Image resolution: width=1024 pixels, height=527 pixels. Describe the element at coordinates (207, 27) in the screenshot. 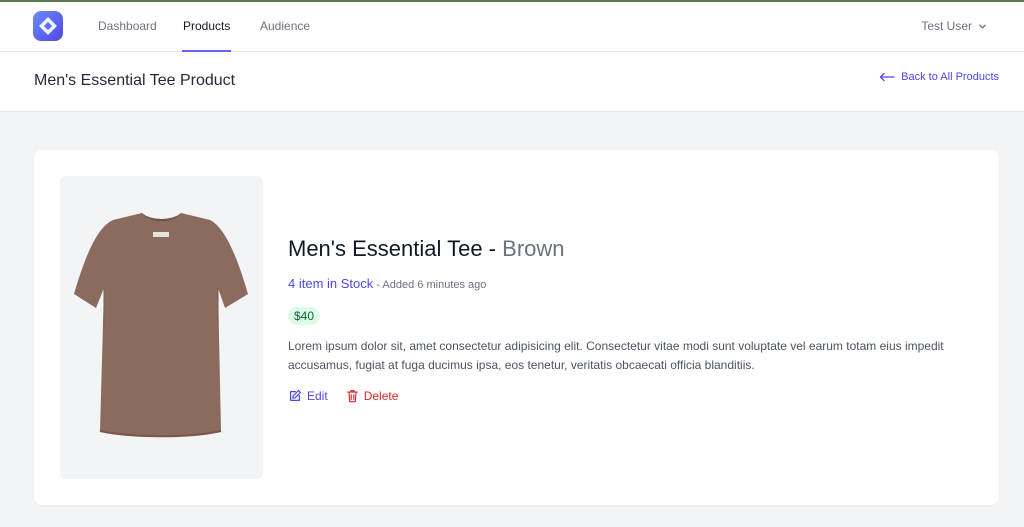

I see `nav-link-products: Products` at that location.